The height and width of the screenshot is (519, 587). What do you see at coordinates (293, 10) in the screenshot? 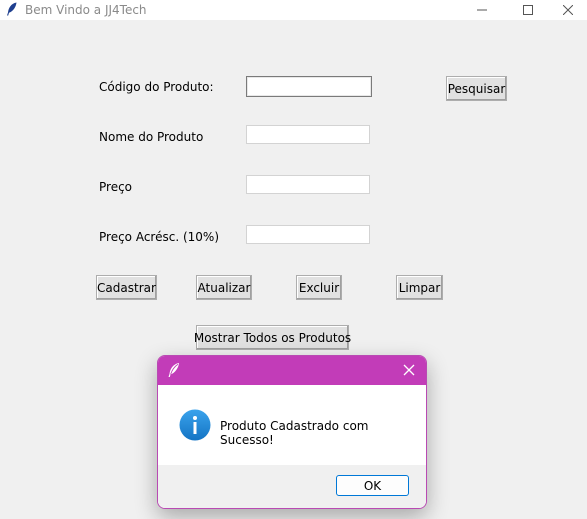
I see `window-titlebar: Bem Vindo a JJ4Tech` at bounding box center [293, 10].